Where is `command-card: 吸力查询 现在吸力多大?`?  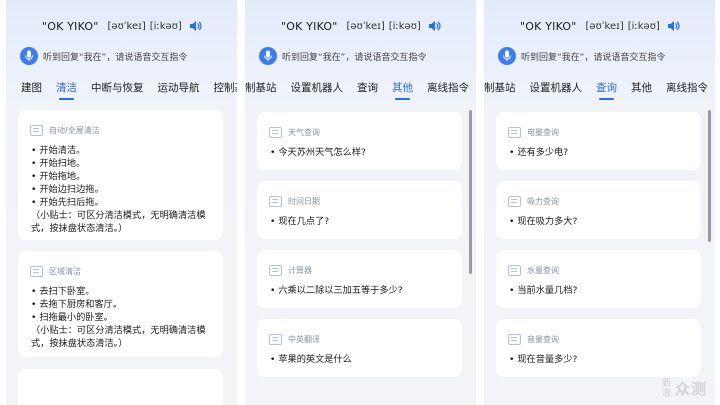
command-card: 吸力查询 现在吸力多大? is located at coordinates (598, 210).